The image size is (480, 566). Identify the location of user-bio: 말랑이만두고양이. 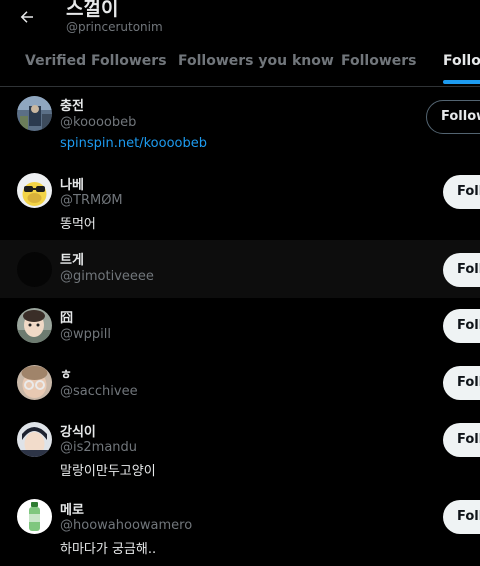
(108, 471).